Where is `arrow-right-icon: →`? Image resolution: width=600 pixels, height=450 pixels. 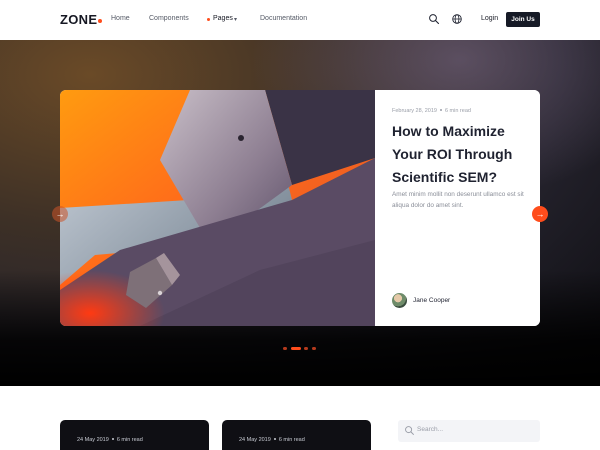
arrow-right-icon: → is located at coordinates (540, 214).